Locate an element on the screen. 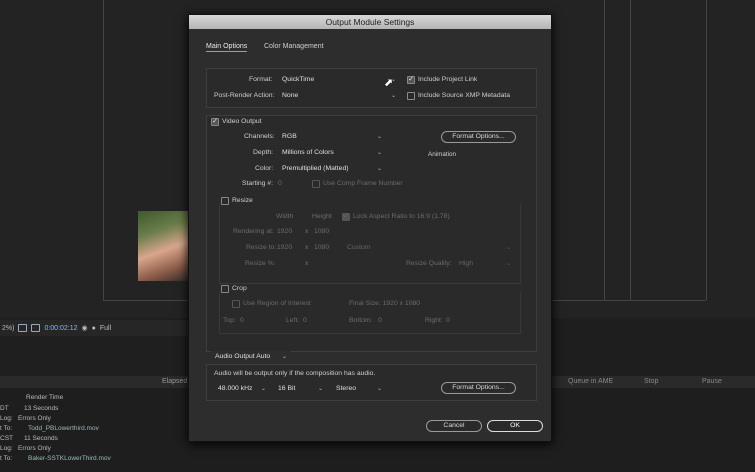  crop-group is located at coordinates (370, 313).